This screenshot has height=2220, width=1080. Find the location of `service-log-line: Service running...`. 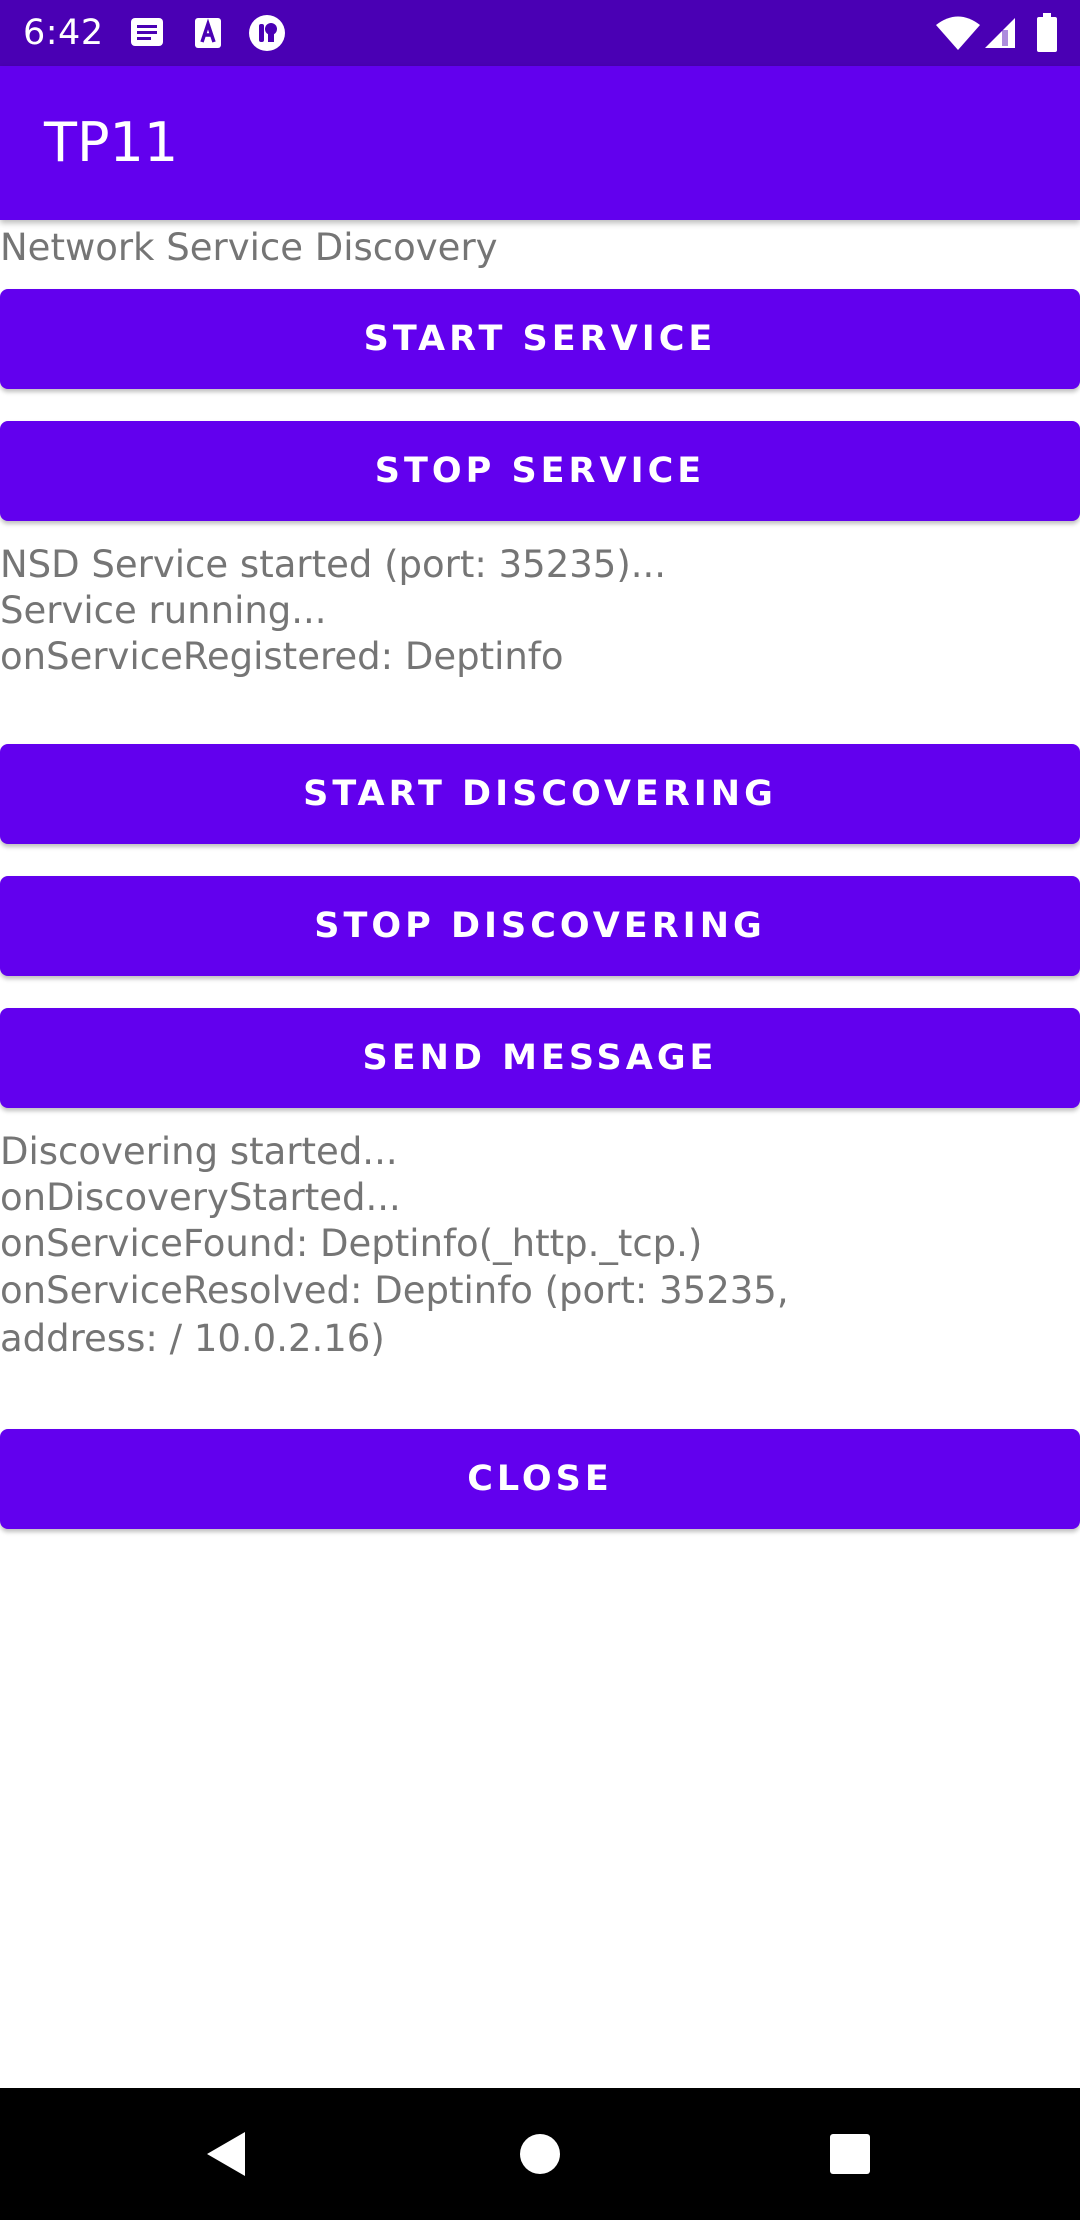

service-log-line: Service running... is located at coordinates (163, 610).